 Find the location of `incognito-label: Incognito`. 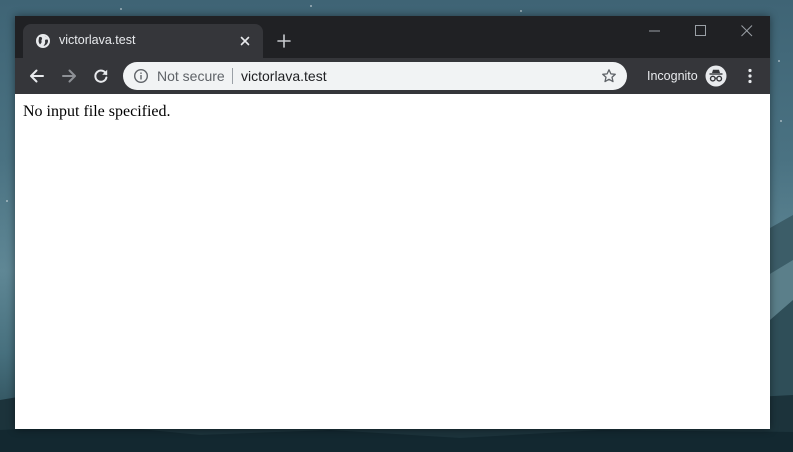

incognito-label: Incognito is located at coordinates (672, 76).